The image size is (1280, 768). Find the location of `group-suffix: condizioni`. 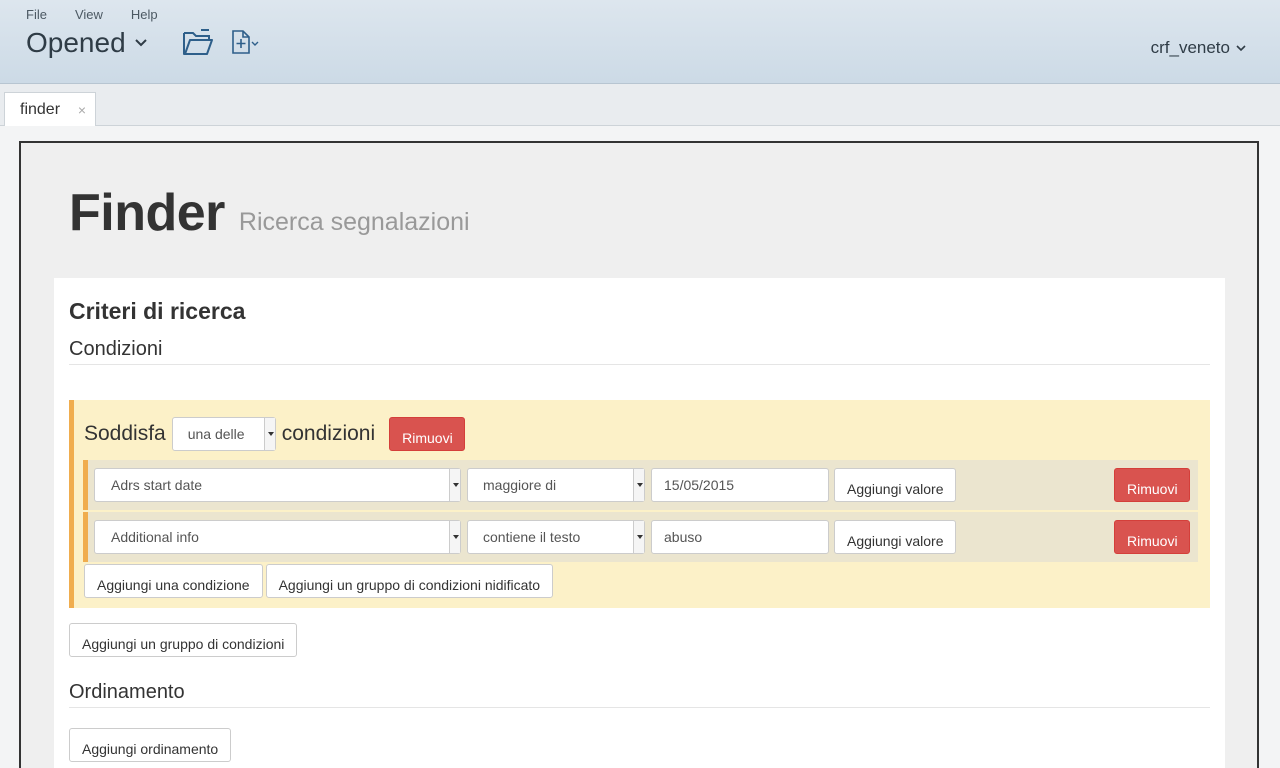

group-suffix: condizioni is located at coordinates (328, 433).